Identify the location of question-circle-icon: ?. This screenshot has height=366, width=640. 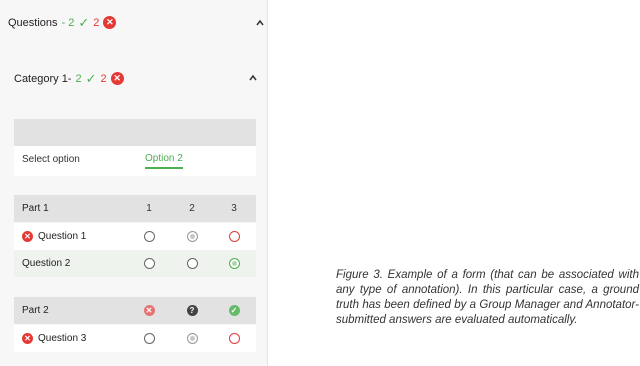
(192, 310).